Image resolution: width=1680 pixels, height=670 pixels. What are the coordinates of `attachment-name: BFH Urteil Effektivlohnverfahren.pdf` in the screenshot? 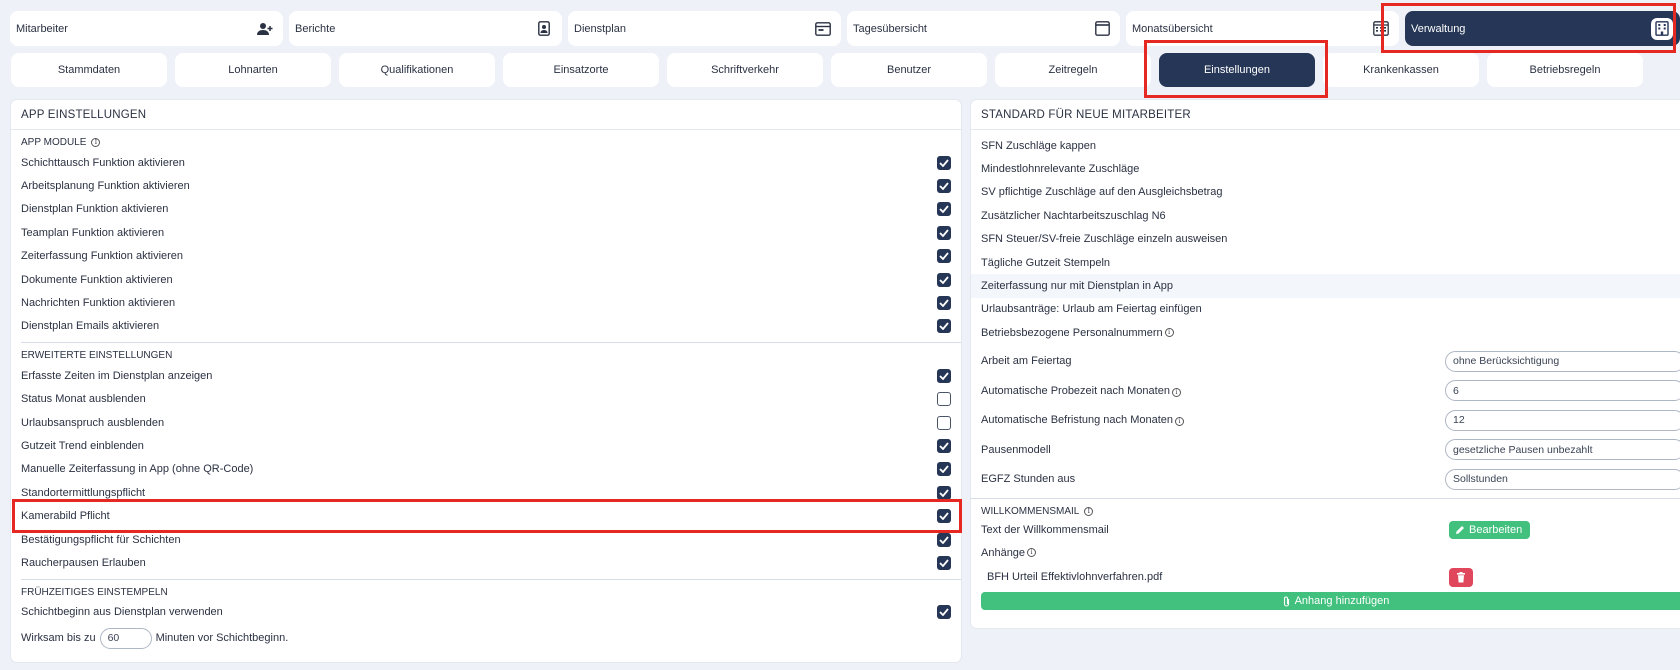 It's located at (1075, 577).